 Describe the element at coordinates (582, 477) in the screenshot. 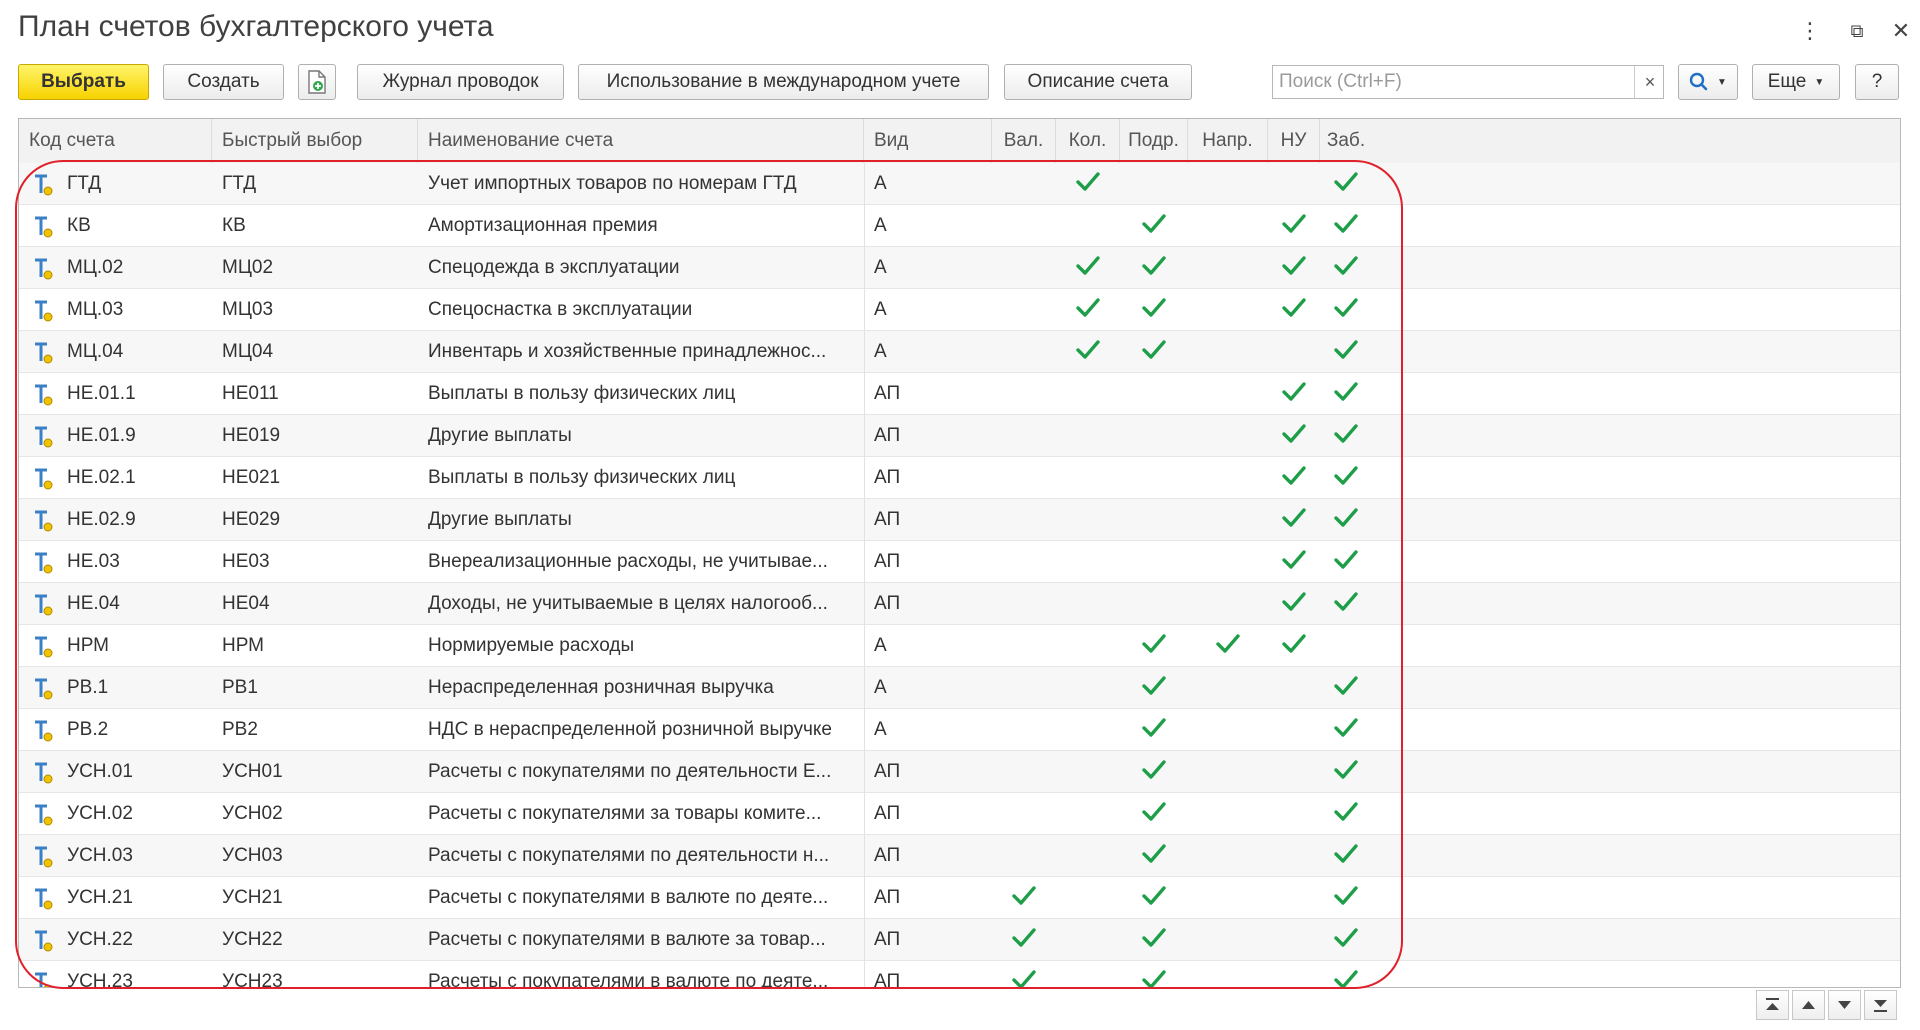

I see `account-name: Выплаты в пользу физических лиц` at that location.